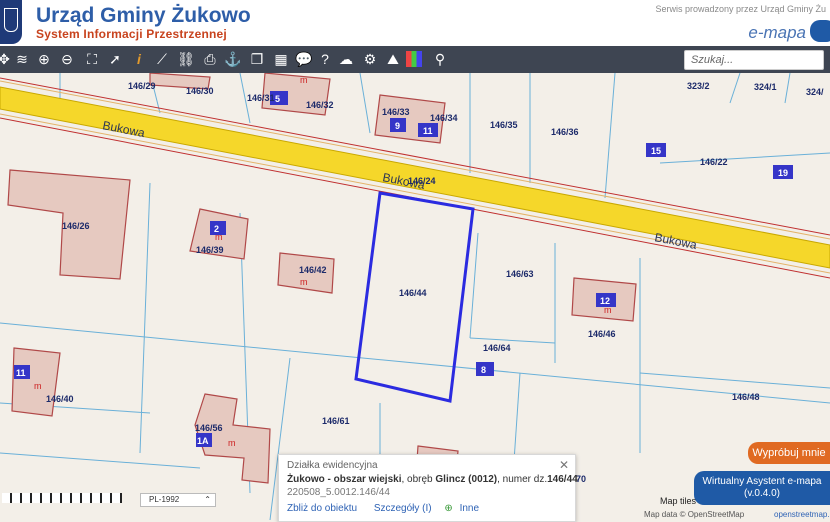 This screenshot has height=522, width=830. I want to click on comment-icon: 💬, so click(304, 59).